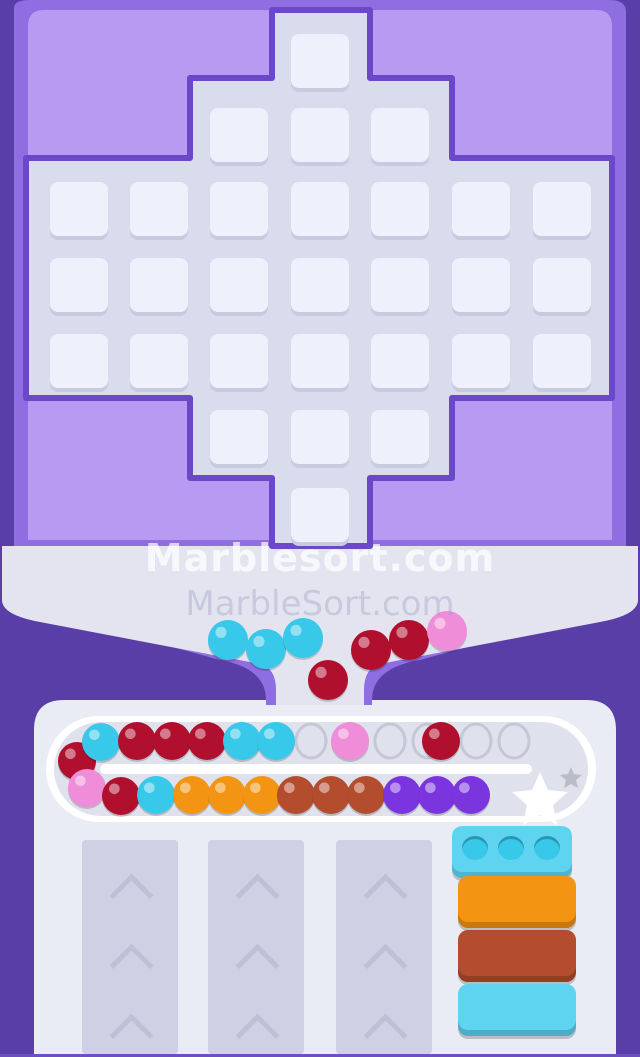  I want to click on track-divider, so click(316, 769).